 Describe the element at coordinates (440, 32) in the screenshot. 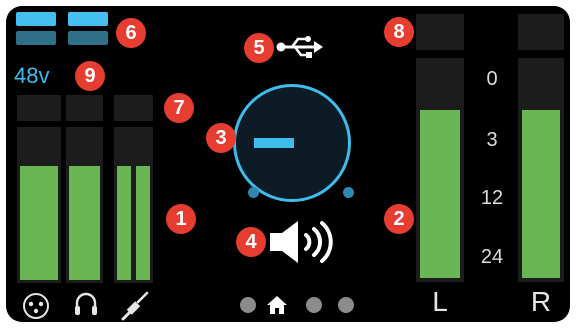

I see `output-left-clip-indicator` at that location.